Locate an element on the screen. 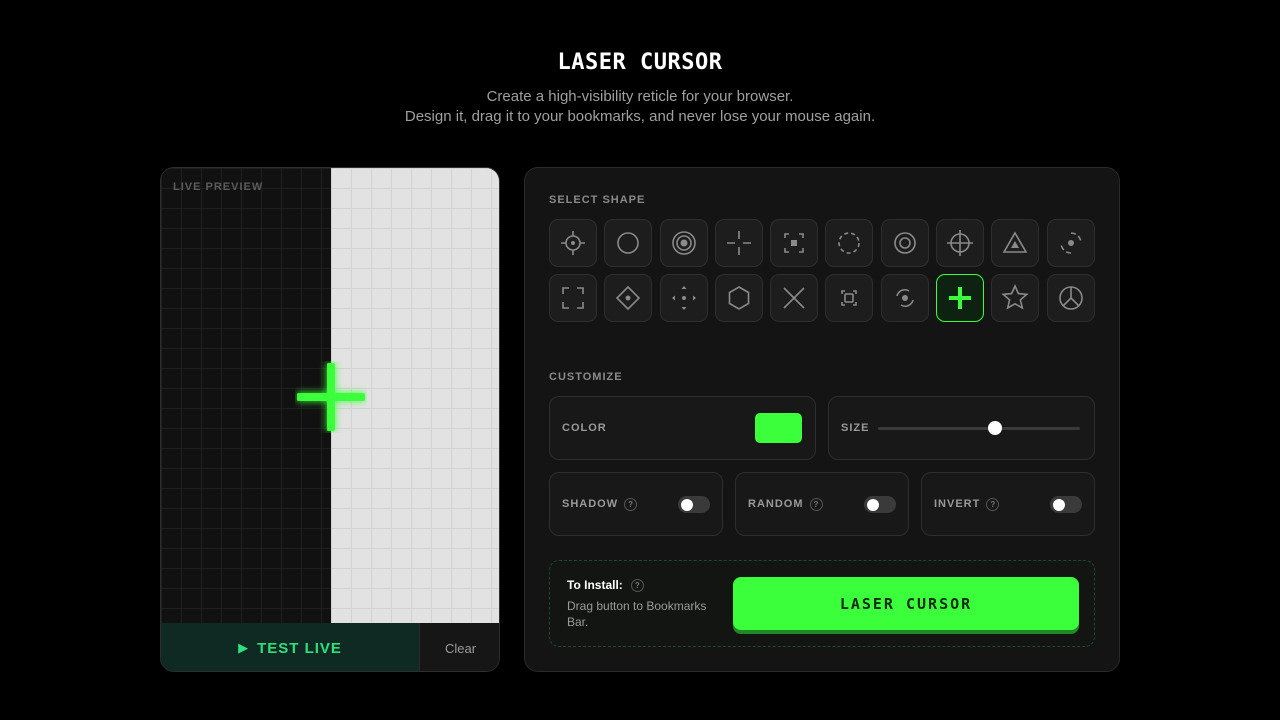 The height and width of the screenshot is (720, 1280). shadow-toggle is located at coordinates (694, 504).